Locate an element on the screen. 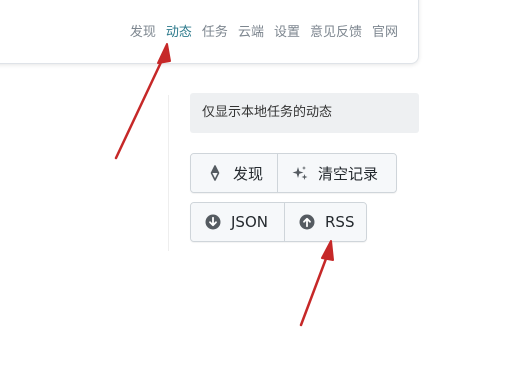 This screenshot has height=379, width=531. discover-button-label: 发现 is located at coordinates (248, 173).